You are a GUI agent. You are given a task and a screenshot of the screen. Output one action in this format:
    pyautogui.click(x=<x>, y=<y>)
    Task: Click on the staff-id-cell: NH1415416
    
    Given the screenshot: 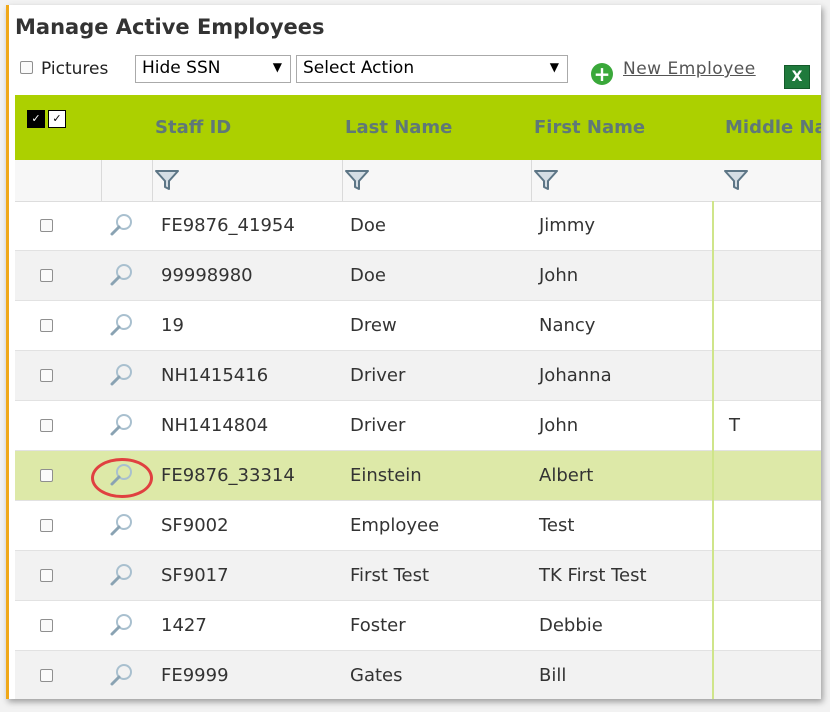 What is the action you would take?
    pyautogui.click(x=215, y=375)
    